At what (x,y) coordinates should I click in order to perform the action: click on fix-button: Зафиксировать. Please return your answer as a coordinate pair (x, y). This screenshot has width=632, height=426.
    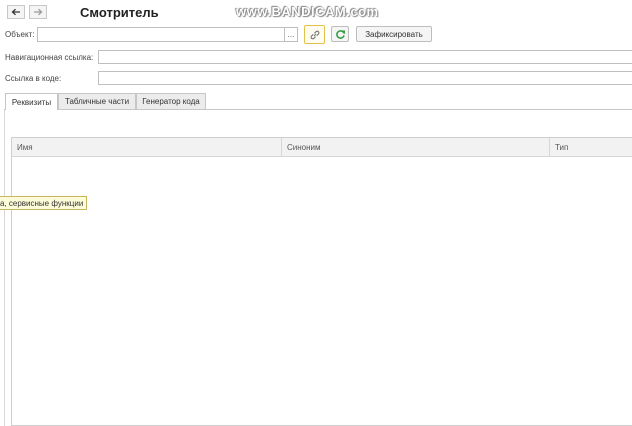
    Looking at the image, I should click on (394, 34).